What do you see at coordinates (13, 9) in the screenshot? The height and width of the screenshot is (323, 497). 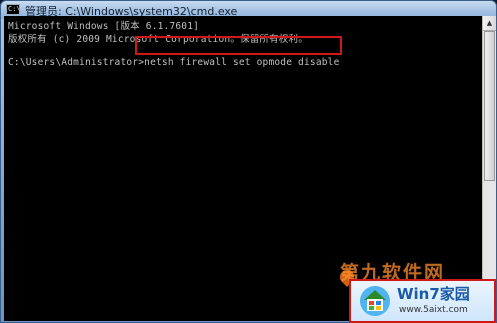 I see `cmd-app-icon: C:\` at bounding box center [13, 9].